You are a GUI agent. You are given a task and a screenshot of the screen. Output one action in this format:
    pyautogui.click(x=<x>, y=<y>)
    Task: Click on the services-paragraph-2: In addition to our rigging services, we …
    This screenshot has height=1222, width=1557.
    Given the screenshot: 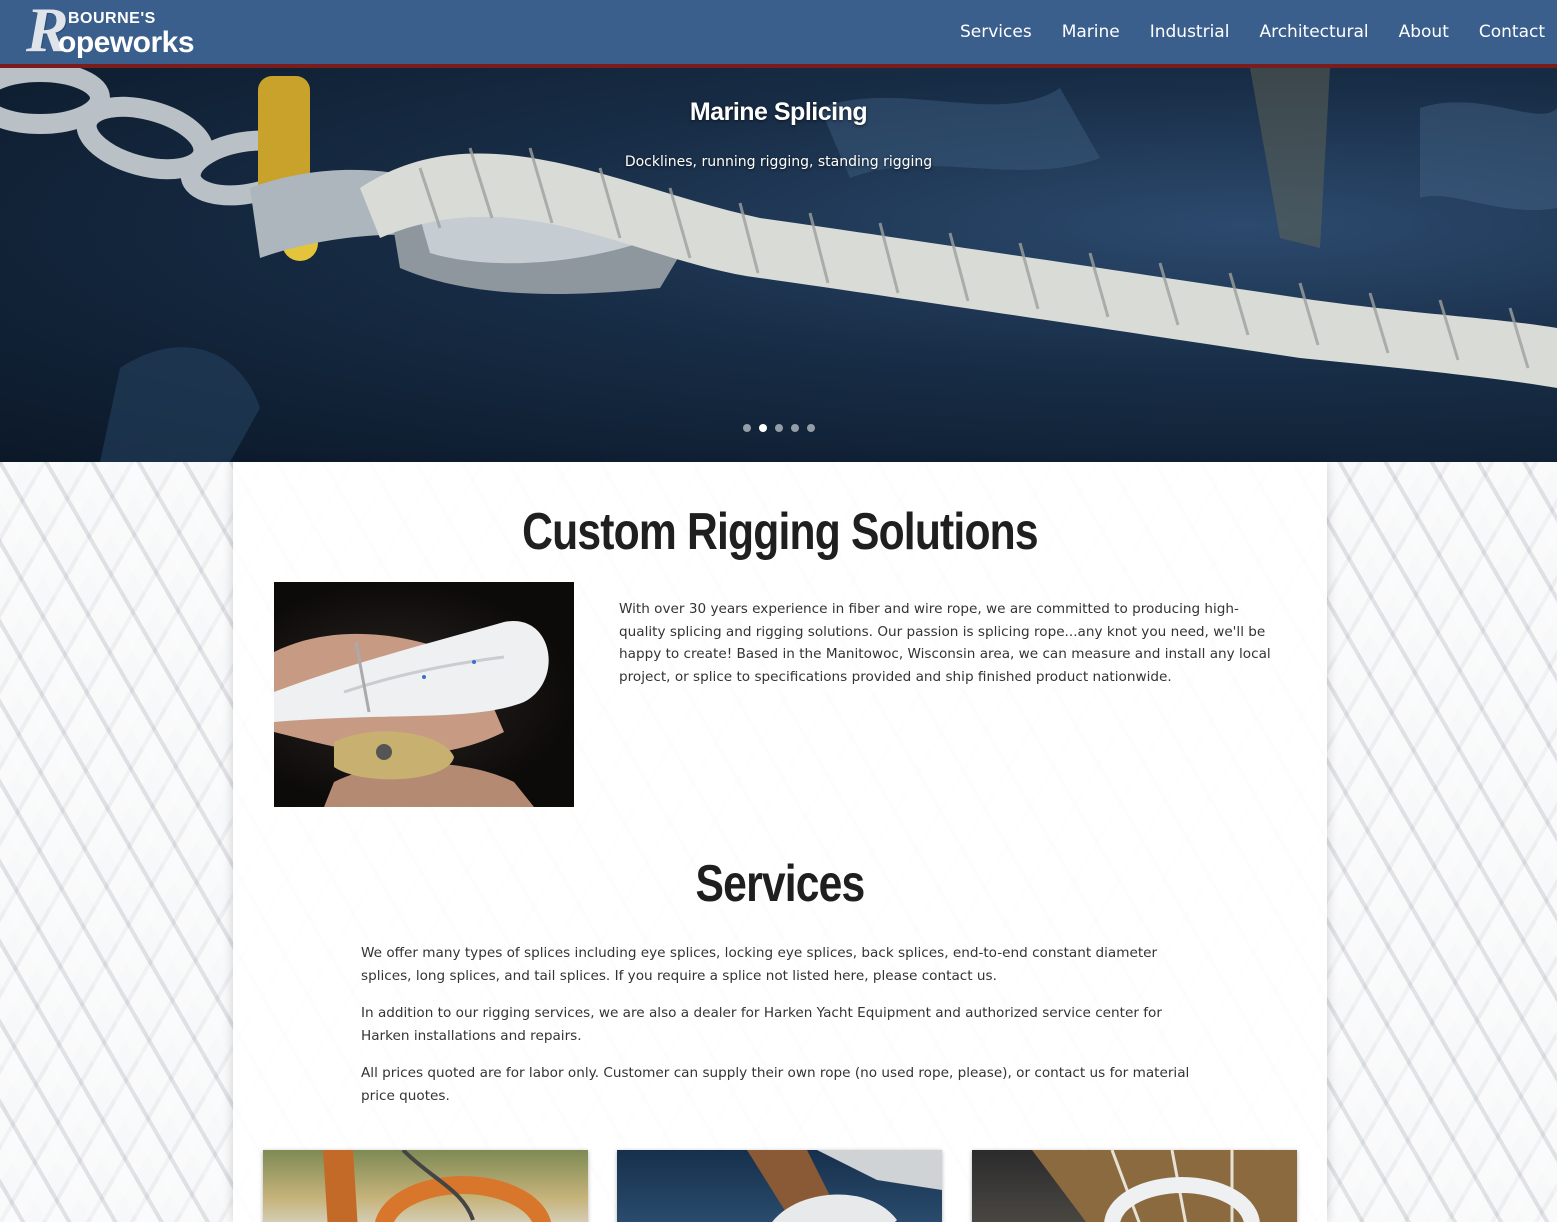 What is the action you would take?
    pyautogui.click(x=761, y=1024)
    